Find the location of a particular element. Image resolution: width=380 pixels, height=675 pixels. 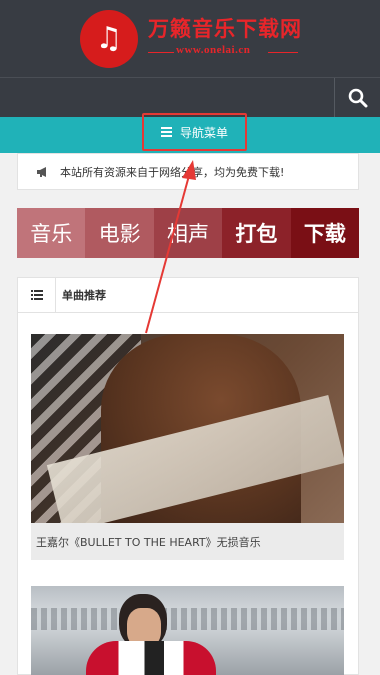

category-links: 音乐 电影 相声 打包 下载 is located at coordinates (188, 233).